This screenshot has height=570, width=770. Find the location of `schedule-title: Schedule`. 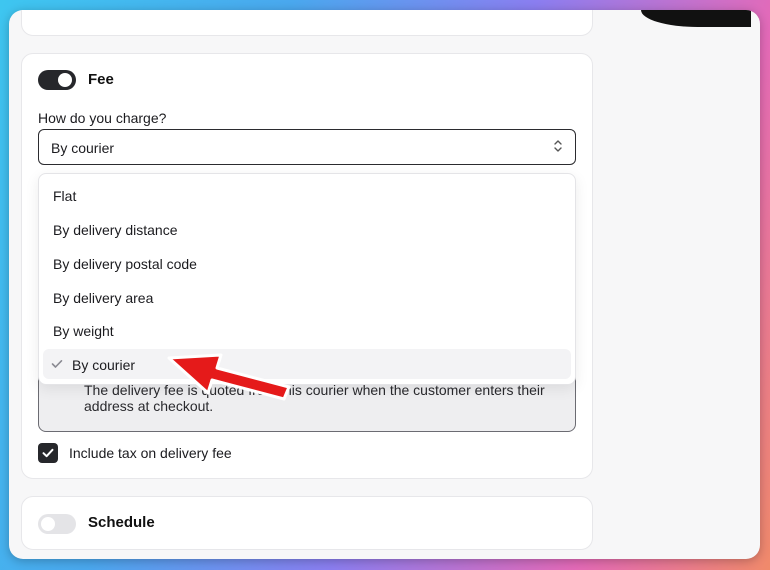

schedule-title: Schedule is located at coordinates (121, 522).